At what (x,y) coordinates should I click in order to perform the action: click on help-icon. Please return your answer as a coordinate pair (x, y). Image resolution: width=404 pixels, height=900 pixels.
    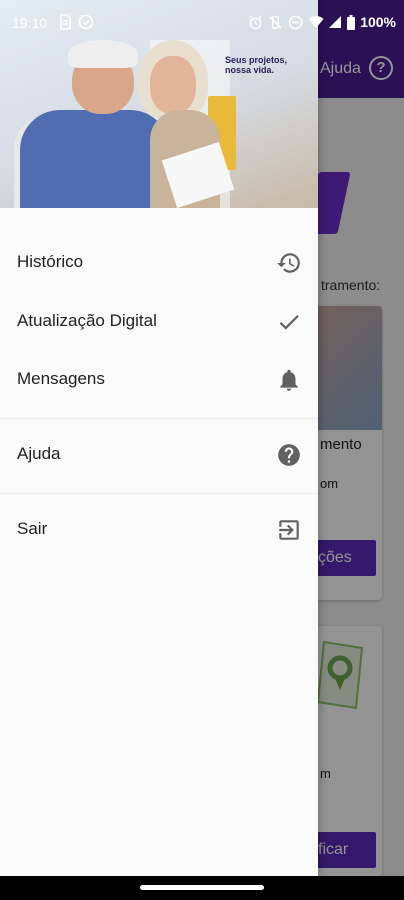
    Looking at the image, I should click on (289, 455).